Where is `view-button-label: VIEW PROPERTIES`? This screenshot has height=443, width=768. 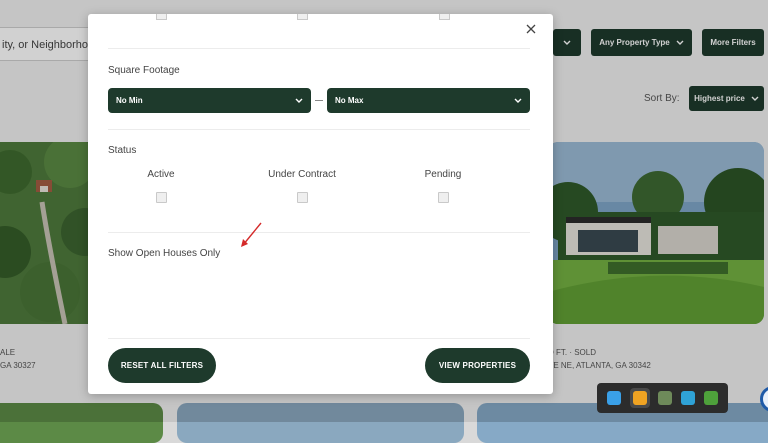 view-button-label: VIEW PROPERTIES is located at coordinates (477, 365).